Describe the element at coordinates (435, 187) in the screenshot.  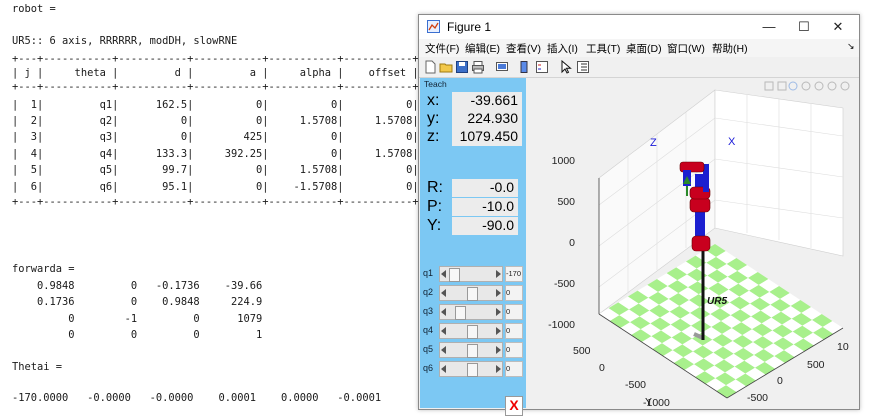
I see `roll-label: R:` at that location.